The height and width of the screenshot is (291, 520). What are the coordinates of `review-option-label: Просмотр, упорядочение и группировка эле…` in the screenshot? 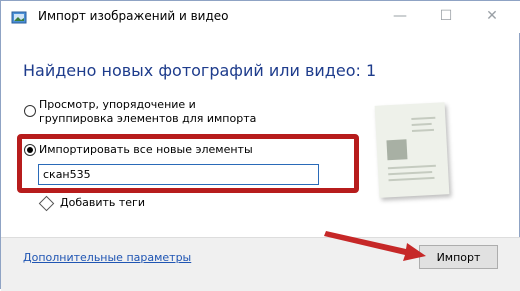 It's located at (149, 112).